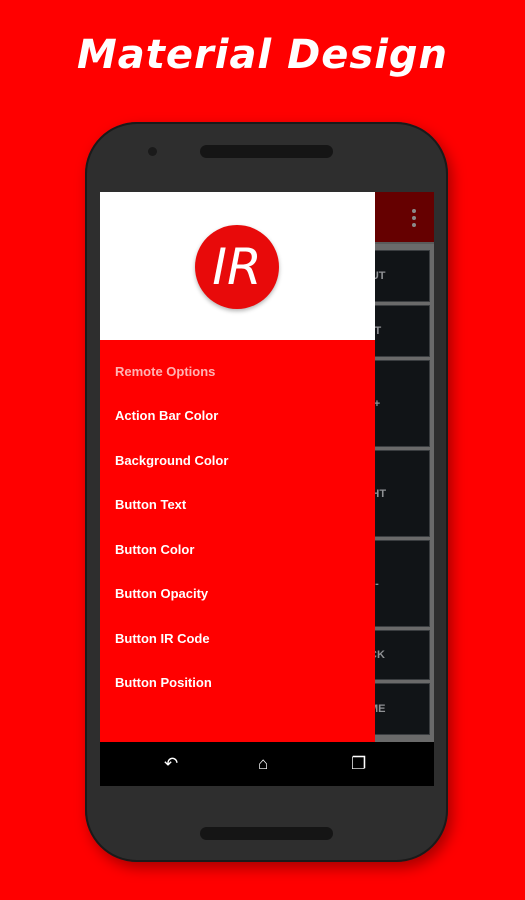 Image resolution: width=525 pixels, height=900 pixels. What do you see at coordinates (162, 638) in the screenshot?
I see `menu-item-button-ir-code: Button IR Code` at bounding box center [162, 638].